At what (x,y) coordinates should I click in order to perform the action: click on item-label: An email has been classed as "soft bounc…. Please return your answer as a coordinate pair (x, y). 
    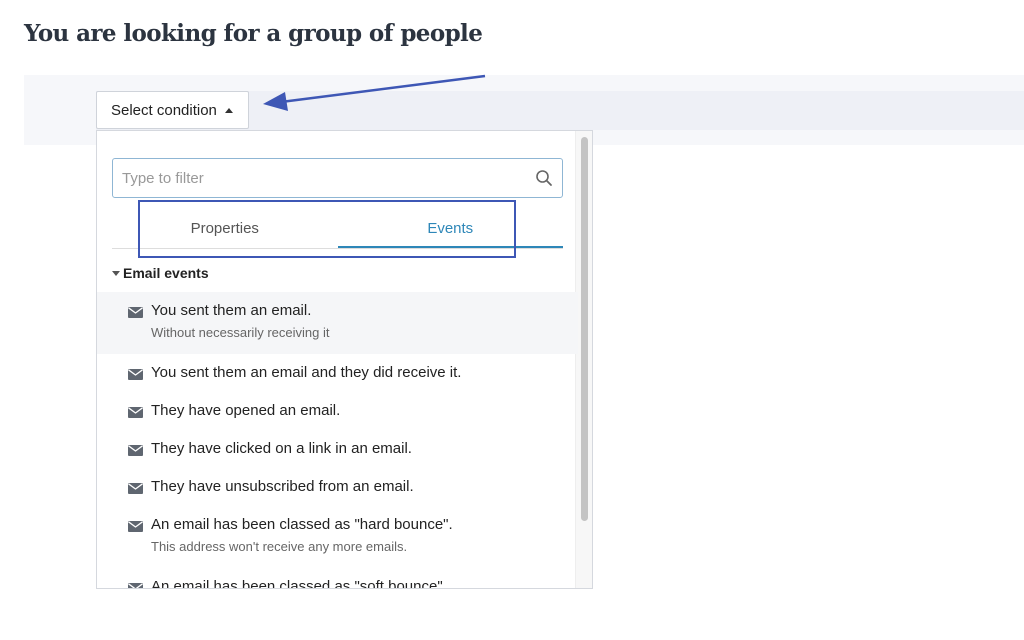
    Looking at the image, I should click on (299, 583).